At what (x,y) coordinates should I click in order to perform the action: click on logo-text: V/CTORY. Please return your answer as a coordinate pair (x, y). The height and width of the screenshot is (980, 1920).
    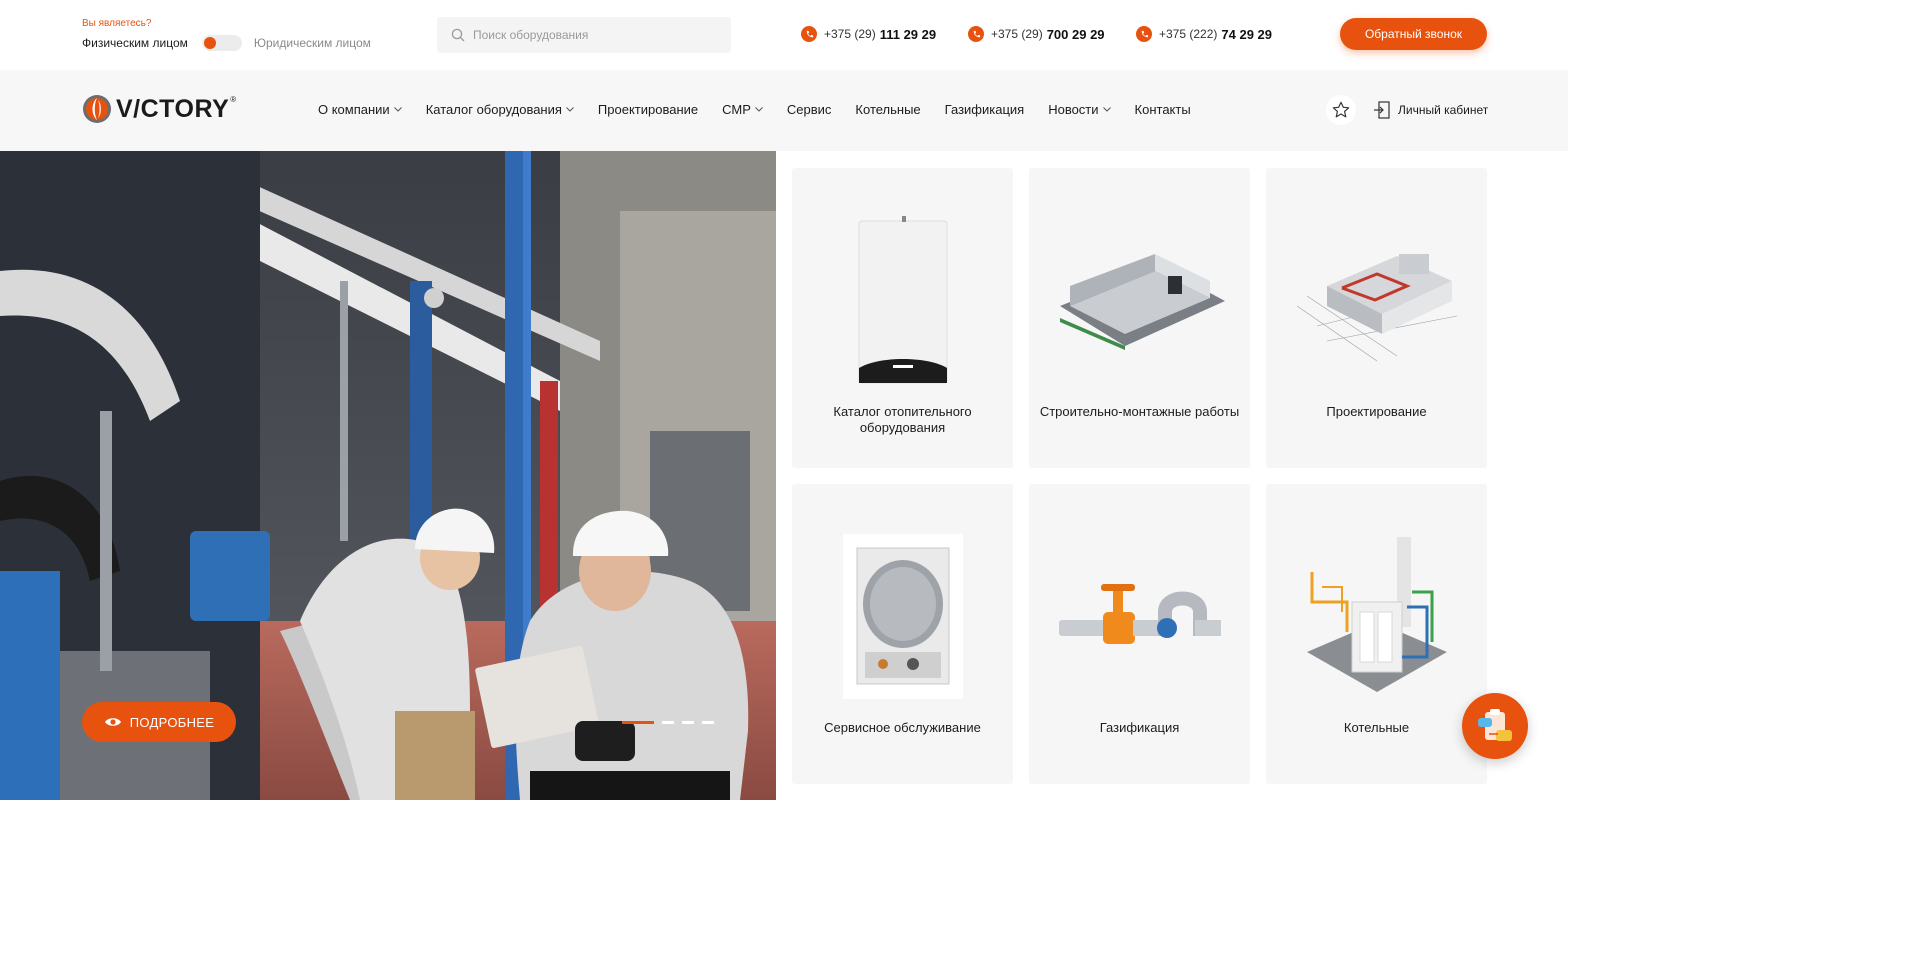
    Looking at the image, I should click on (173, 108).